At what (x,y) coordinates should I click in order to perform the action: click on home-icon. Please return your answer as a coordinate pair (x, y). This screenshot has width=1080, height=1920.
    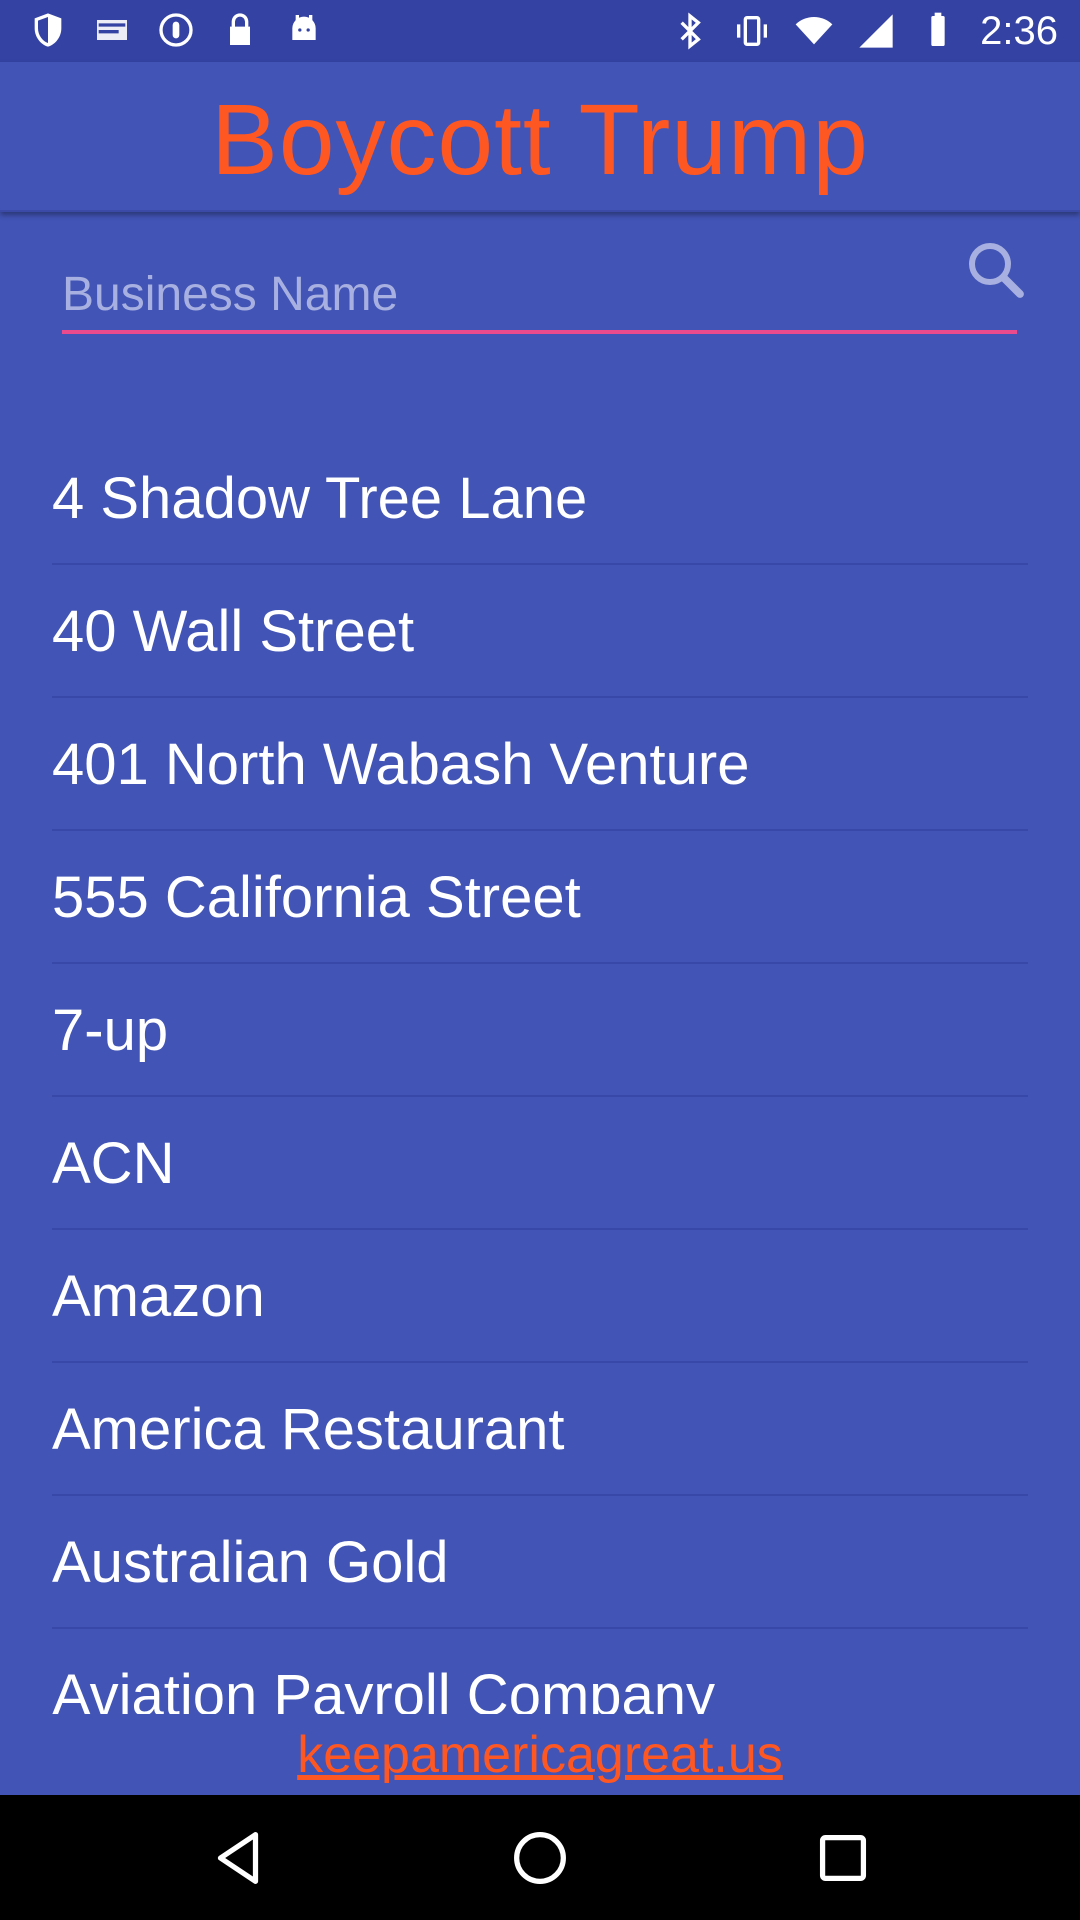
    Looking at the image, I should click on (540, 1858).